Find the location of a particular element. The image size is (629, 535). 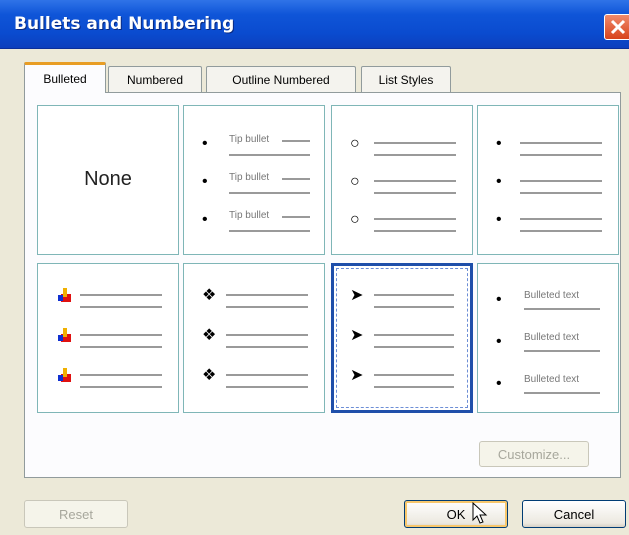

bullet-option-none: None is located at coordinates (108, 180).